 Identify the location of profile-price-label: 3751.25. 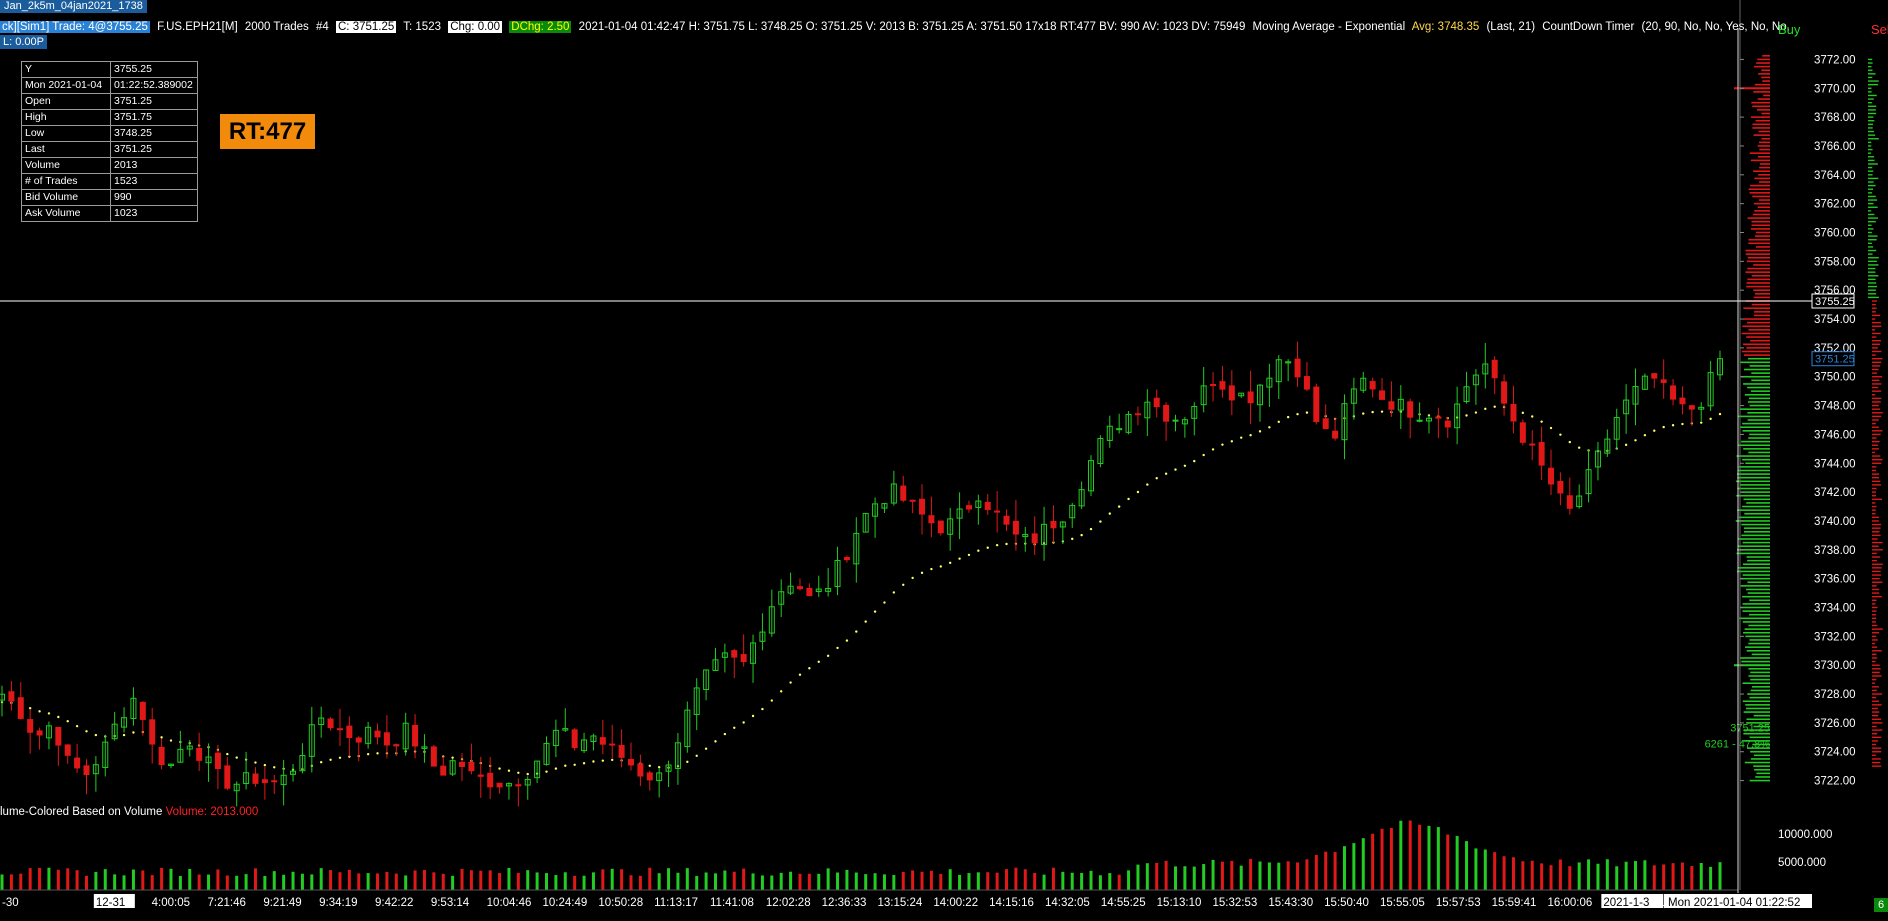
(1750, 729).